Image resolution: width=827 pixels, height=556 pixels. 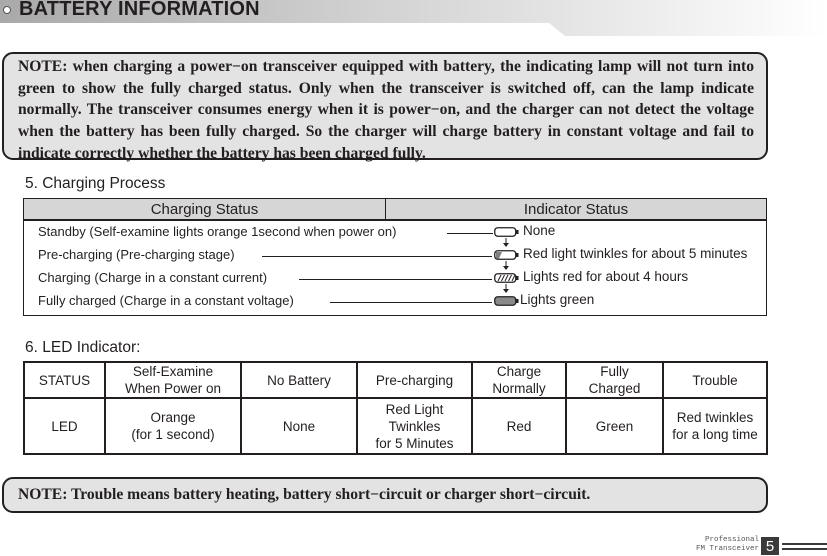 What do you see at coordinates (539, 230) in the screenshot?
I see `indicator-none: None` at bounding box center [539, 230].